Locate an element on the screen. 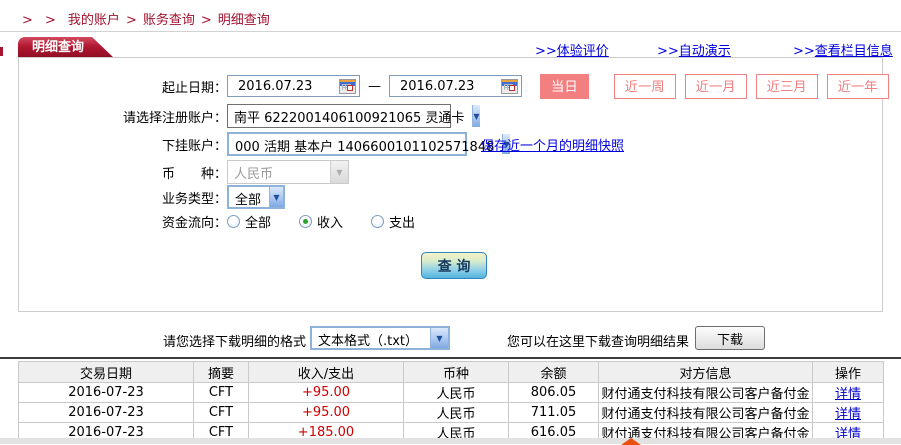 This screenshot has height=445, width=901. date-to-value: 2016.07.23 is located at coordinates (437, 86).